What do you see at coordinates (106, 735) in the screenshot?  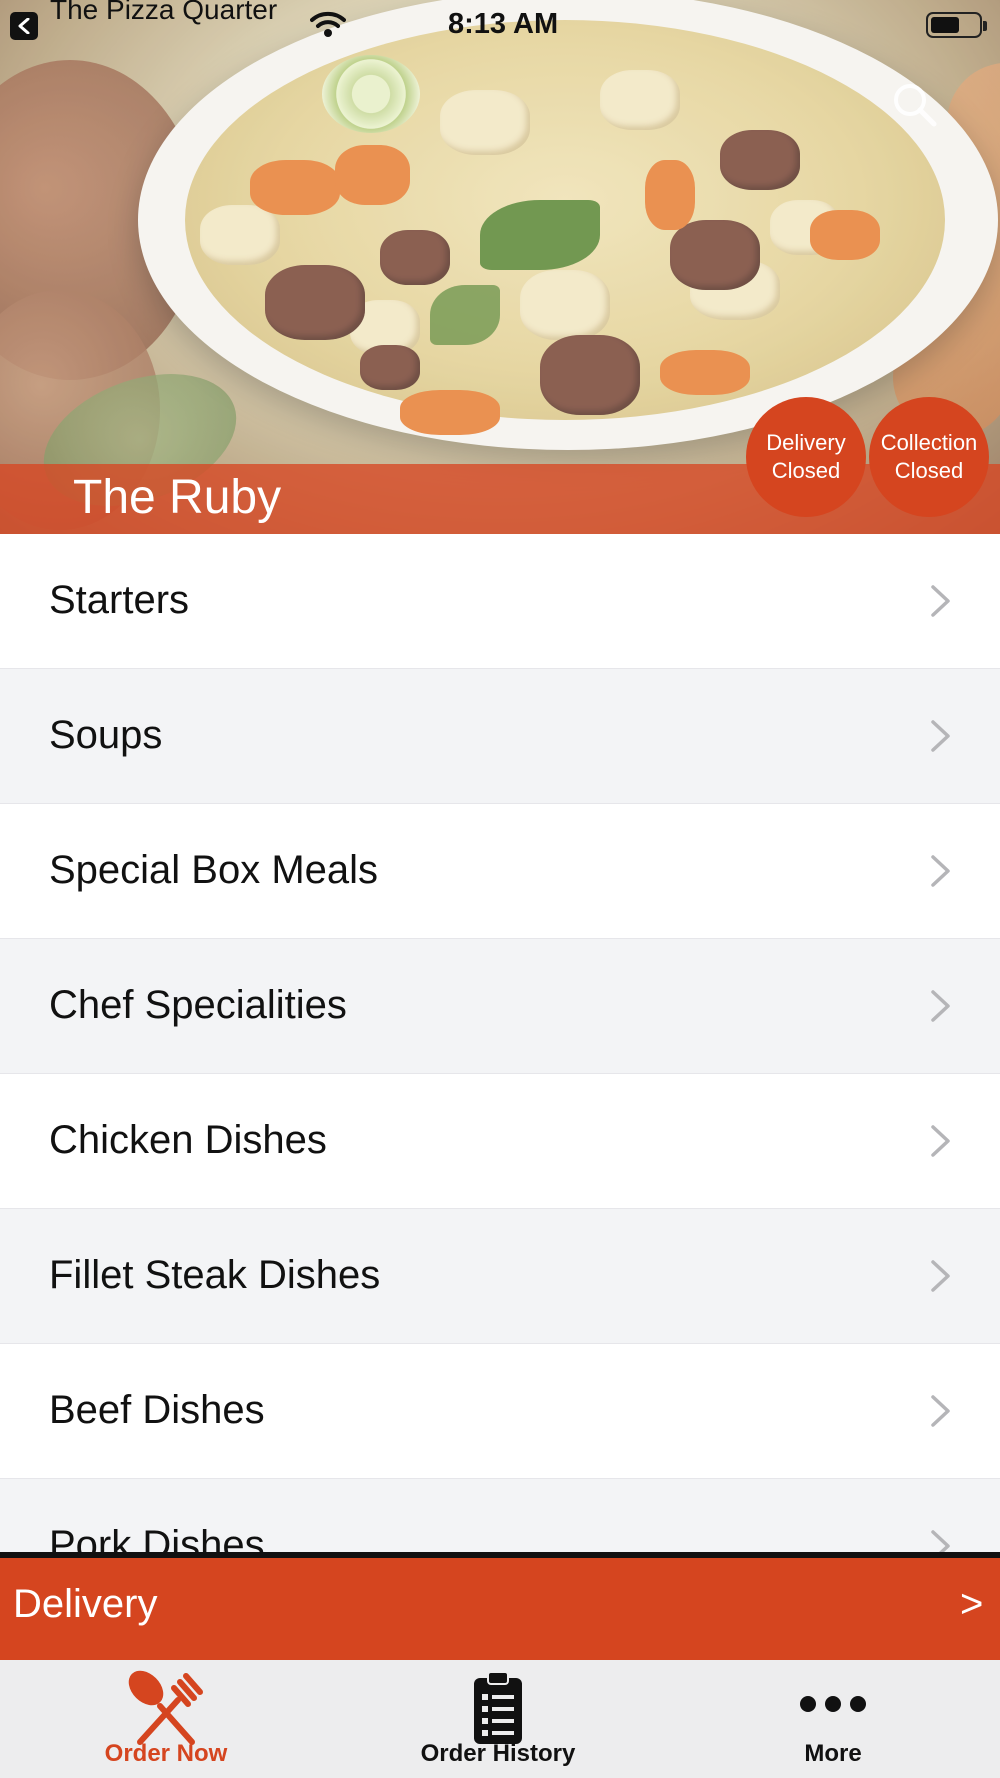 I see `category-label: Soups` at bounding box center [106, 735].